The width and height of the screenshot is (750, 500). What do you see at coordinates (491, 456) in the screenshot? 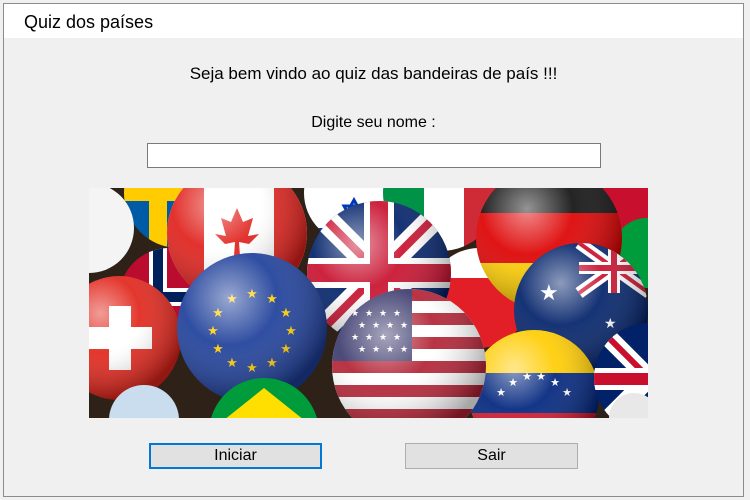
I see `exit-button: Sair` at bounding box center [491, 456].